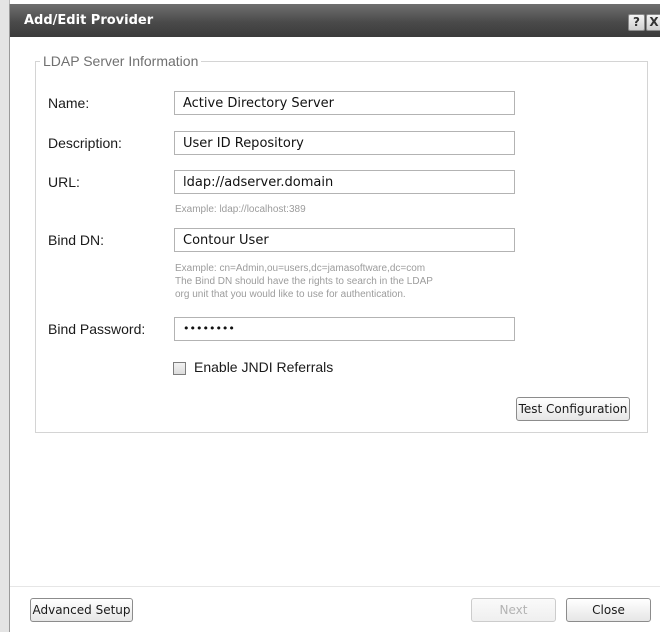 Image resolution: width=660 pixels, height=632 pixels. What do you see at coordinates (636, 22) in the screenshot?
I see `help-icon: ?` at bounding box center [636, 22].